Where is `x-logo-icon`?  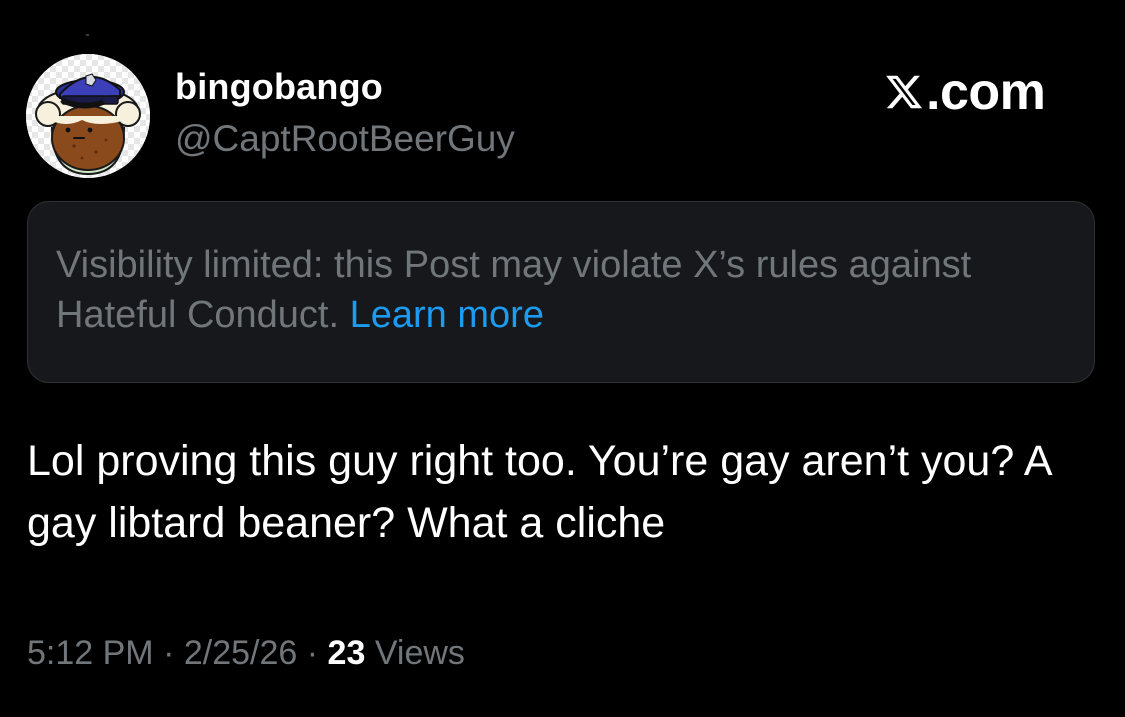
x-logo-icon is located at coordinates (904, 92).